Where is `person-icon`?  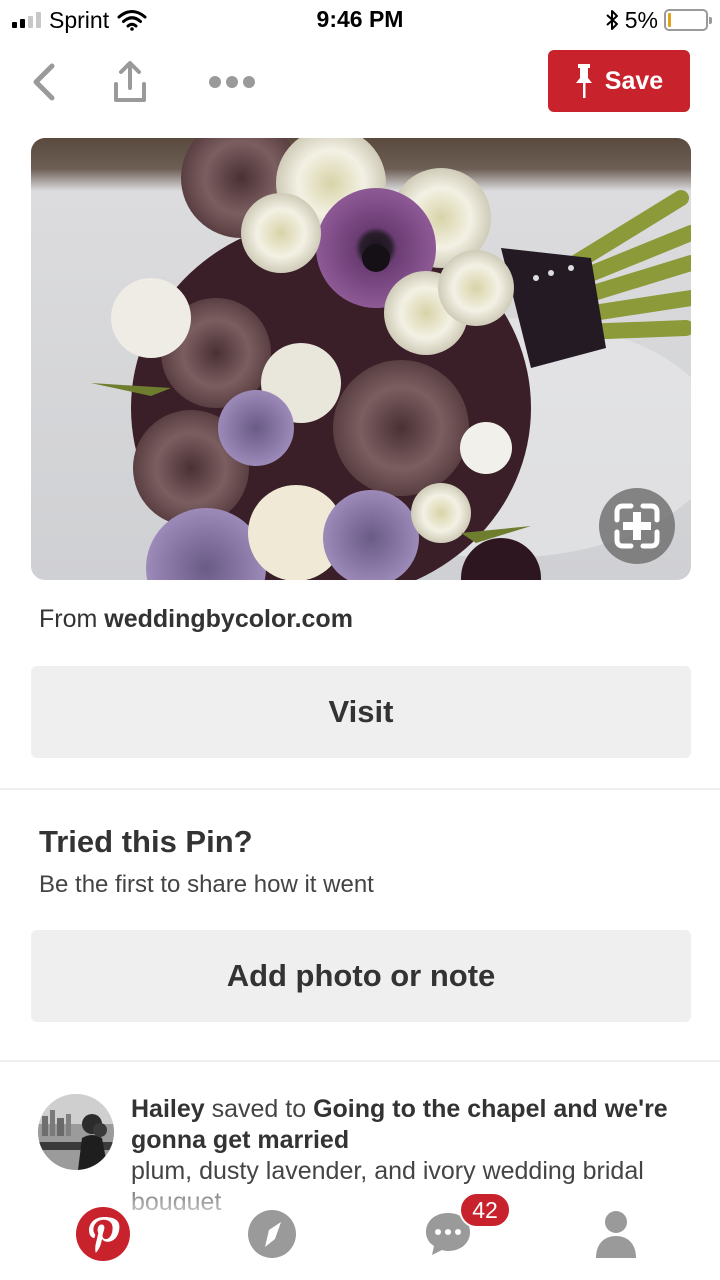
person-icon is located at coordinates (616, 1234).